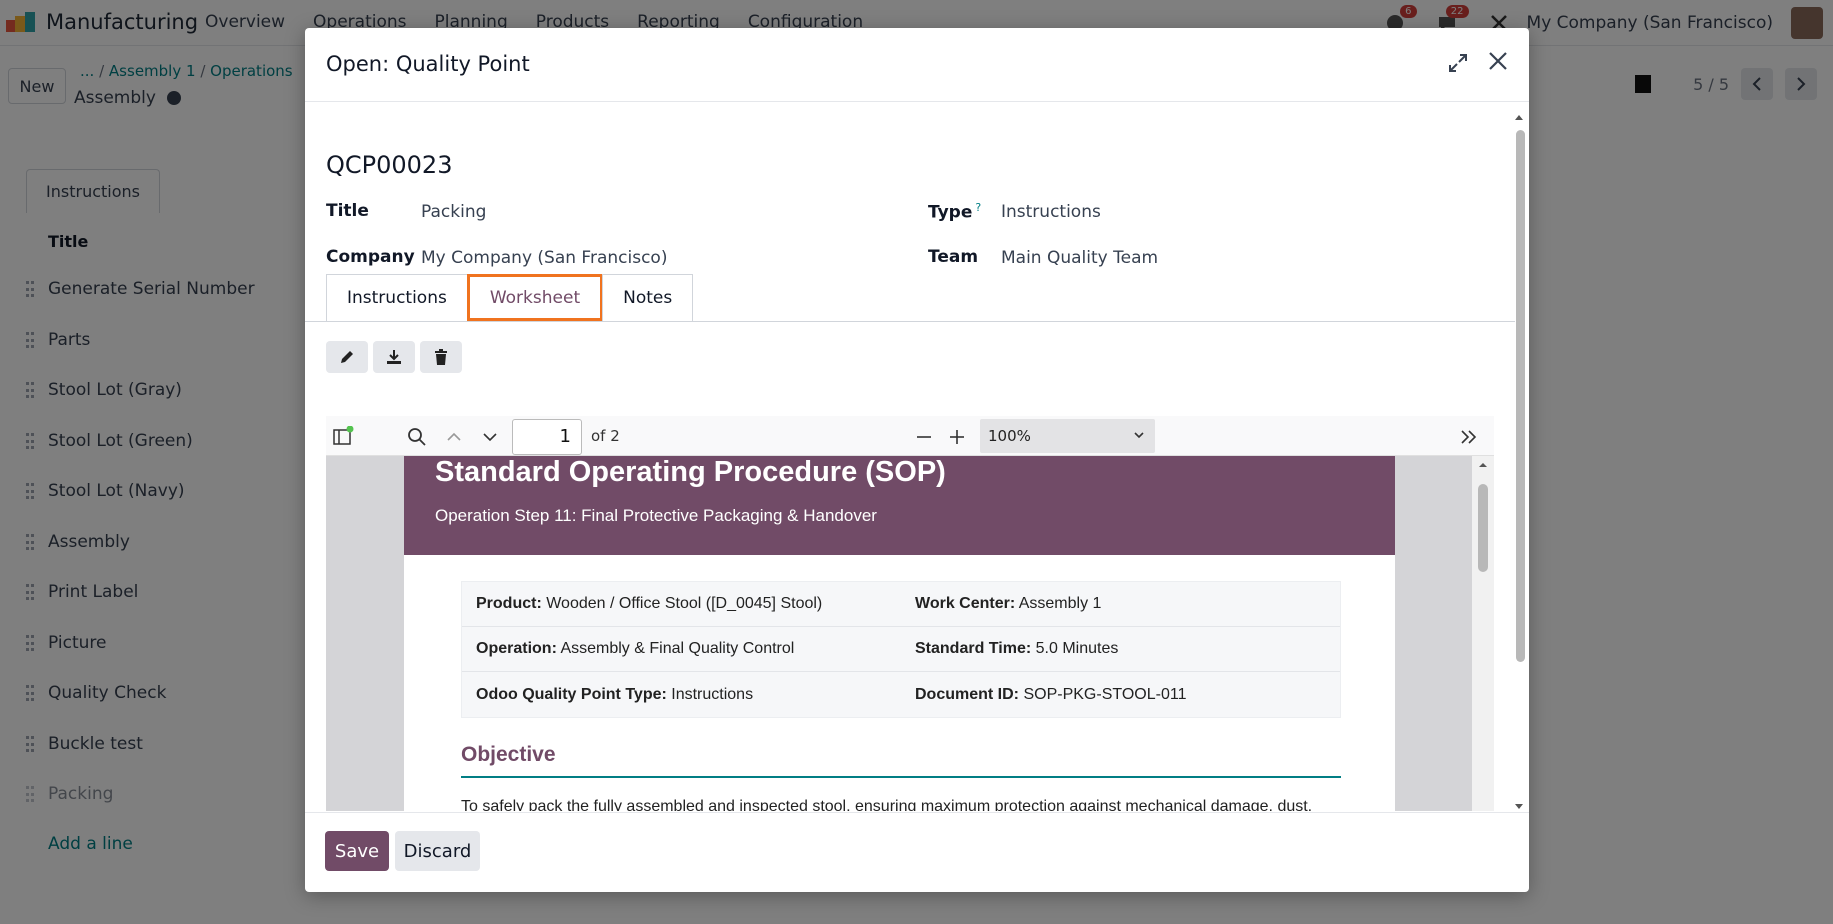 This screenshot has width=1833, height=924. I want to click on tab-worksheet: Worksheet, so click(535, 297).